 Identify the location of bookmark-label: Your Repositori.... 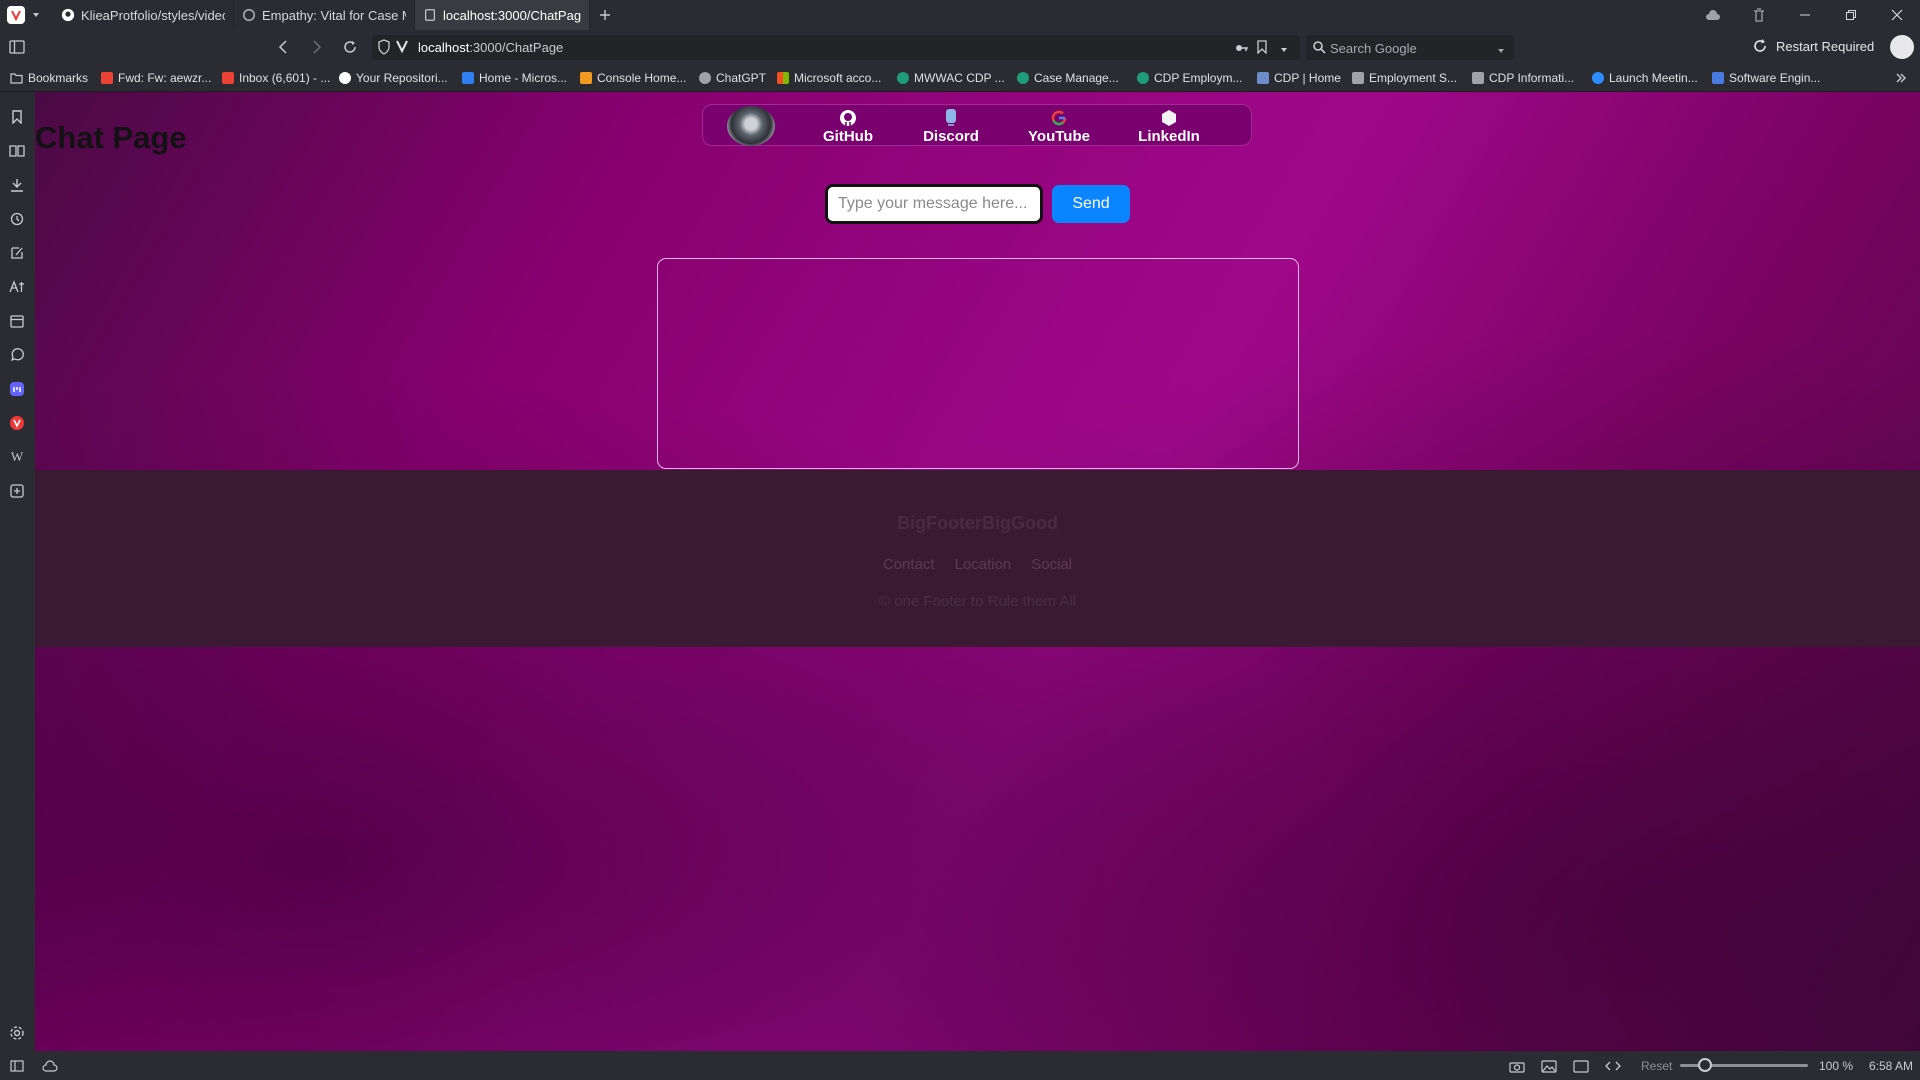
(402, 78).